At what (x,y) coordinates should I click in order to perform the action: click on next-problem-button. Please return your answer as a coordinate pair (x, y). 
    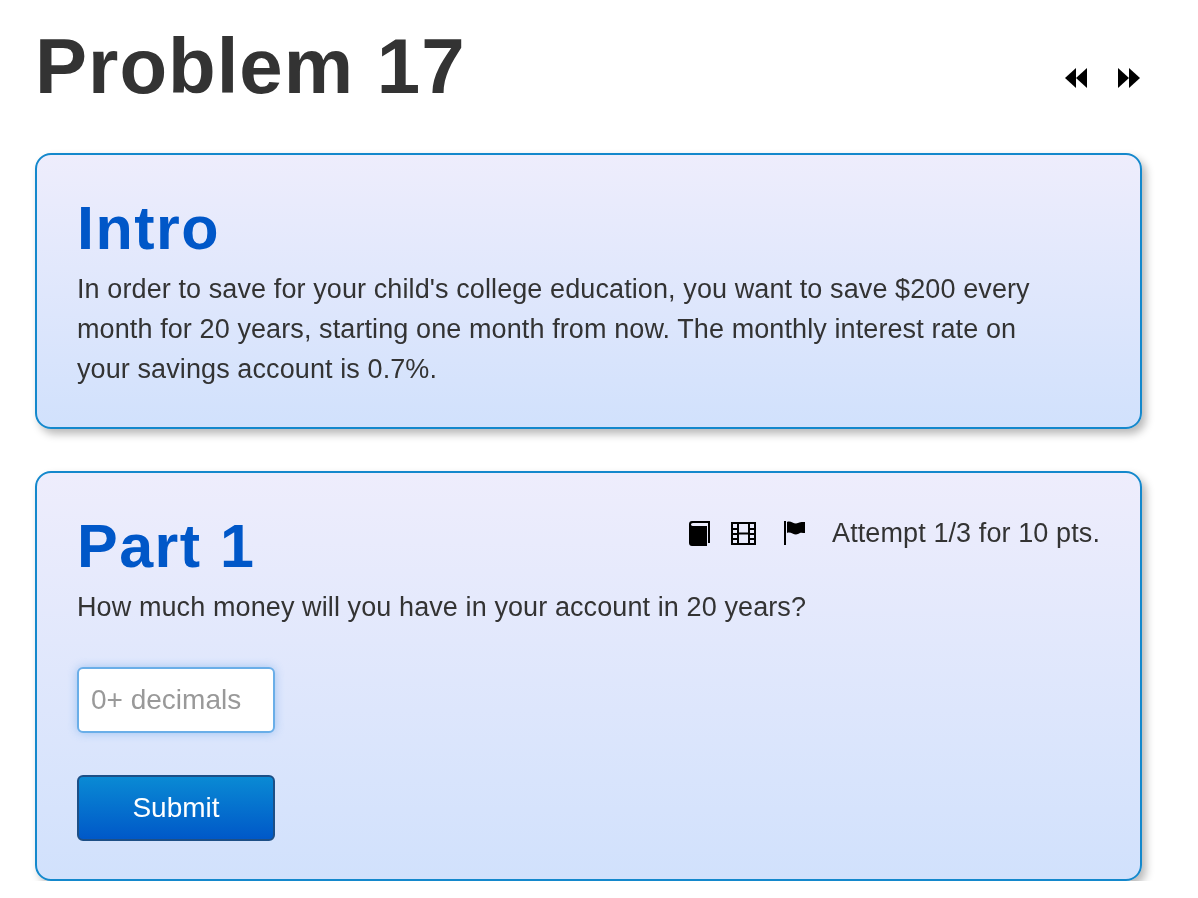
    Looking at the image, I should click on (1129, 78).